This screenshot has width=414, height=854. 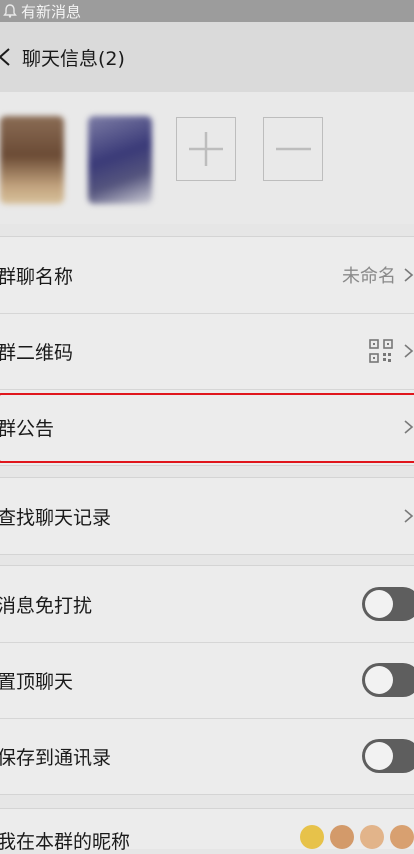 What do you see at coordinates (381, 351) in the screenshot?
I see `qr-code-icon` at bounding box center [381, 351].